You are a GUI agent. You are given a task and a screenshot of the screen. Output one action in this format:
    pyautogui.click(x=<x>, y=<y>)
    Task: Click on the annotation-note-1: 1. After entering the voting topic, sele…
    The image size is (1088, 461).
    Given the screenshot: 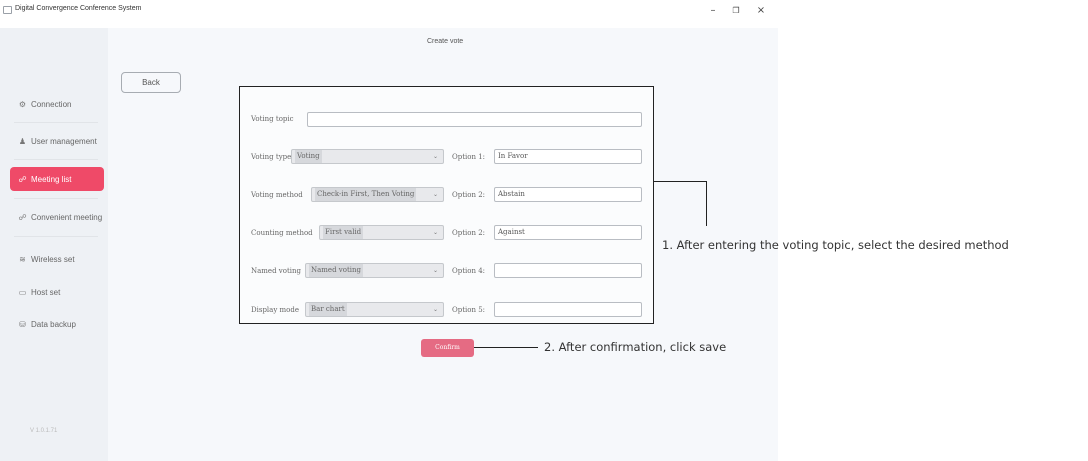 What is the action you would take?
    pyautogui.click(x=835, y=245)
    